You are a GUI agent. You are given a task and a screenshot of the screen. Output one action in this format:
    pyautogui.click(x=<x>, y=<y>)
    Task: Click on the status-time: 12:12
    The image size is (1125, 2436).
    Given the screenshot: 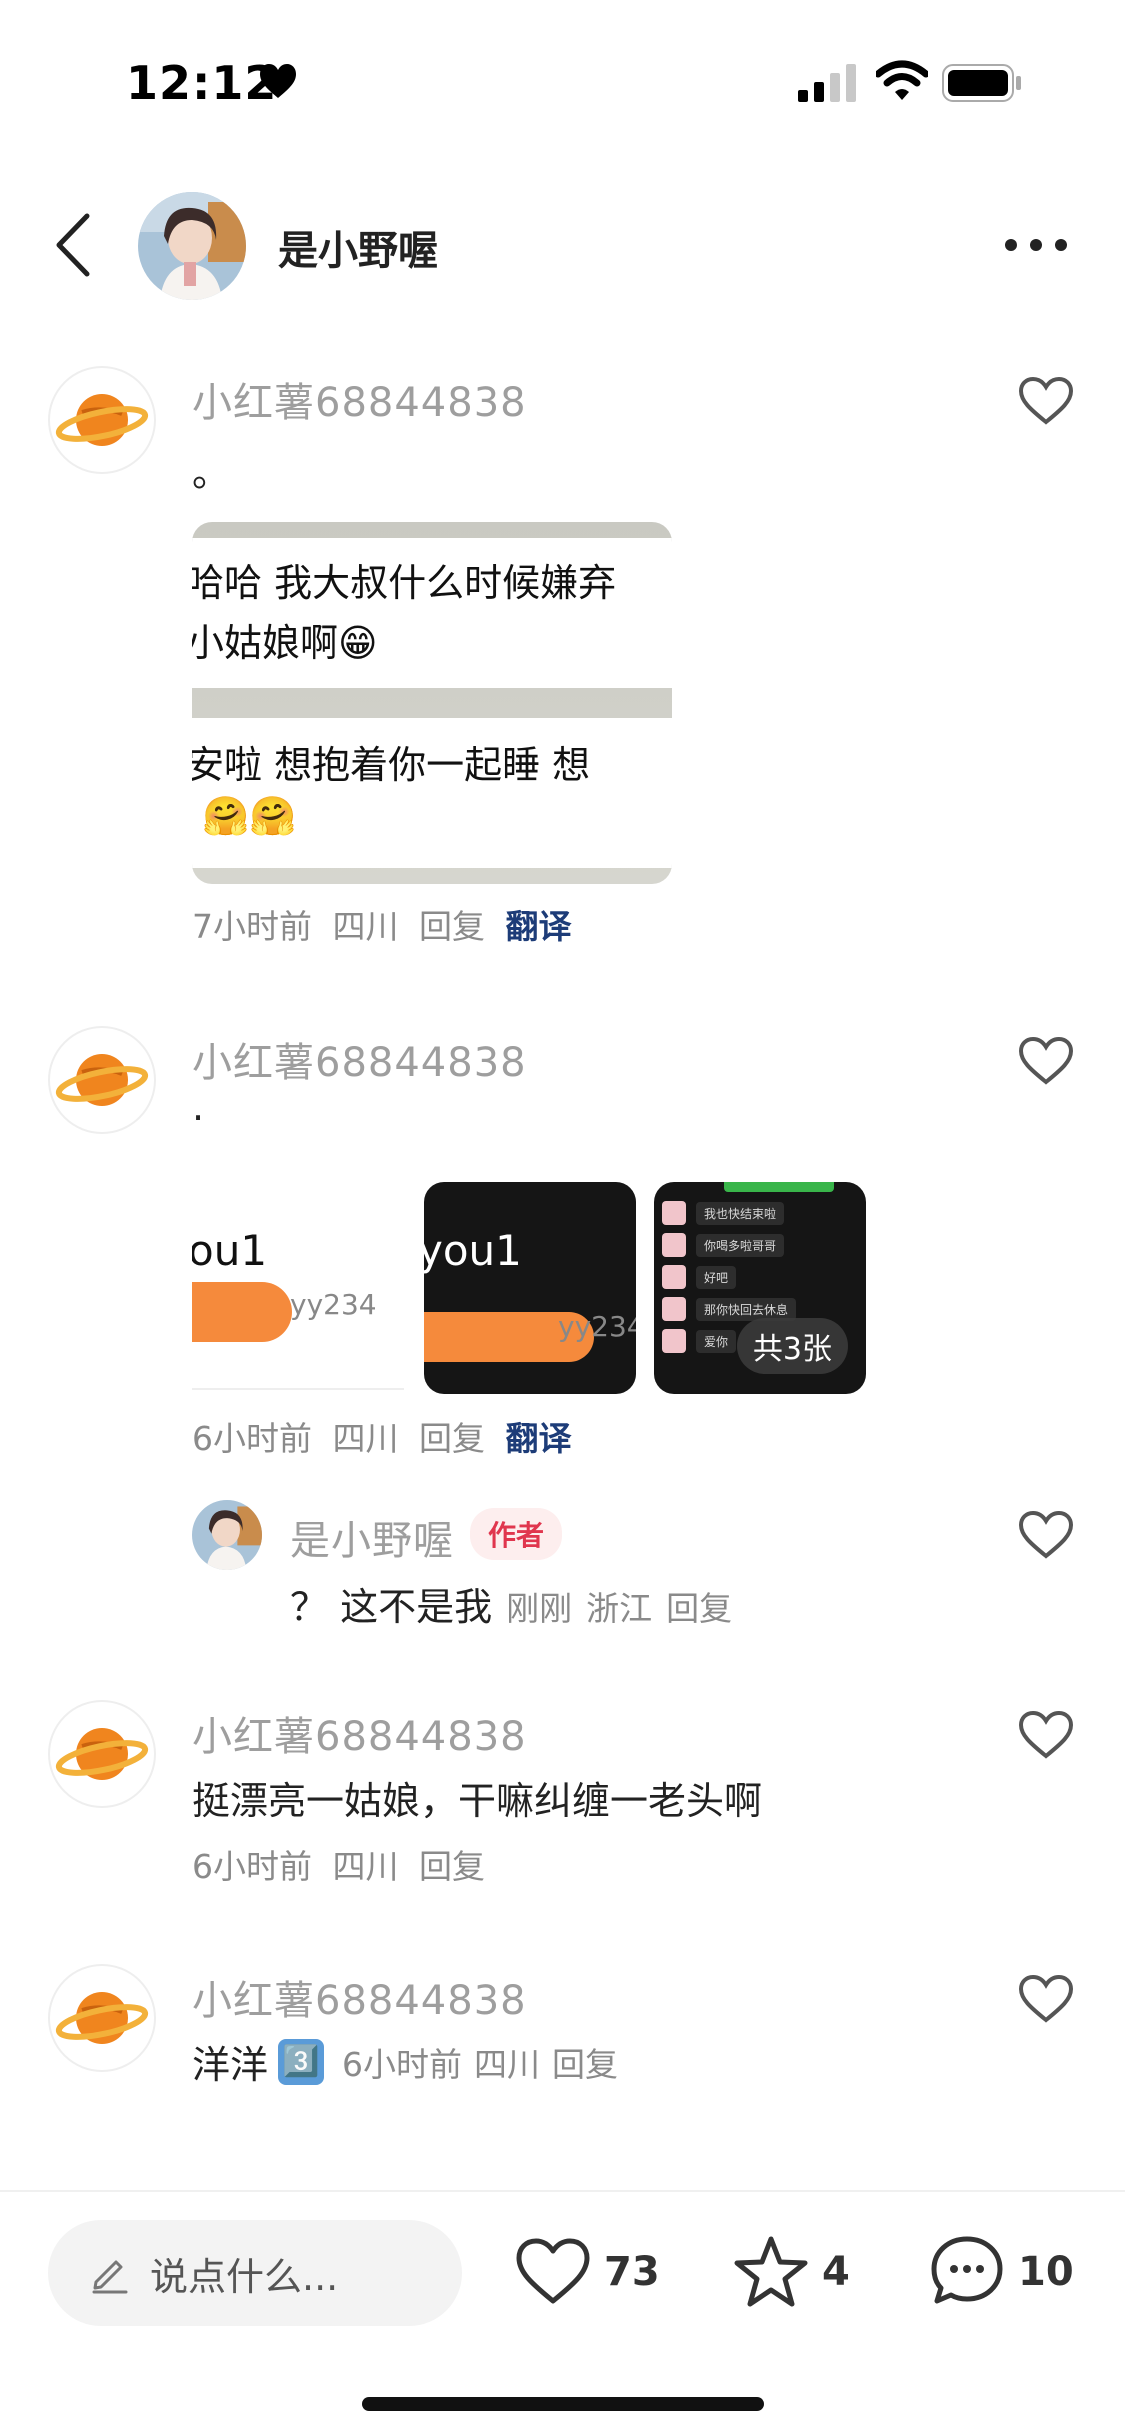 What is the action you would take?
    pyautogui.click(x=202, y=83)
    